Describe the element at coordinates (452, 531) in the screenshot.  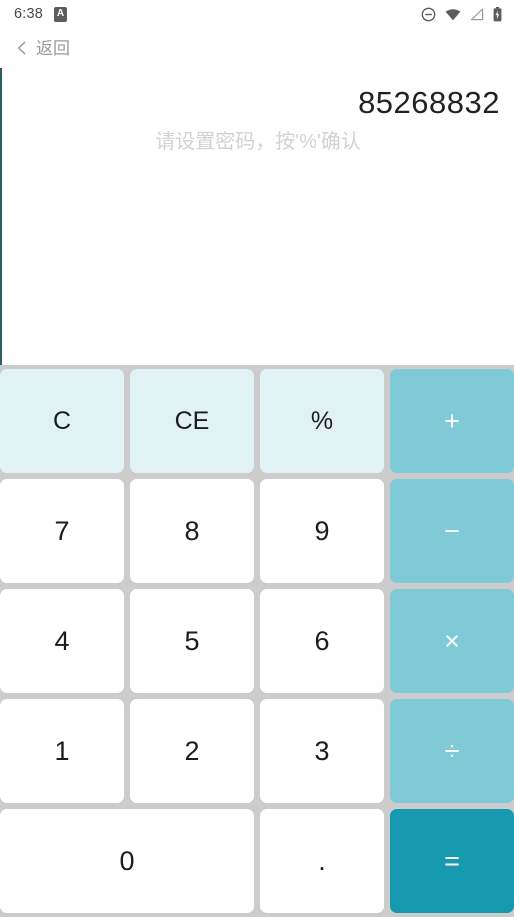
I see `key-minus: −` at that location.